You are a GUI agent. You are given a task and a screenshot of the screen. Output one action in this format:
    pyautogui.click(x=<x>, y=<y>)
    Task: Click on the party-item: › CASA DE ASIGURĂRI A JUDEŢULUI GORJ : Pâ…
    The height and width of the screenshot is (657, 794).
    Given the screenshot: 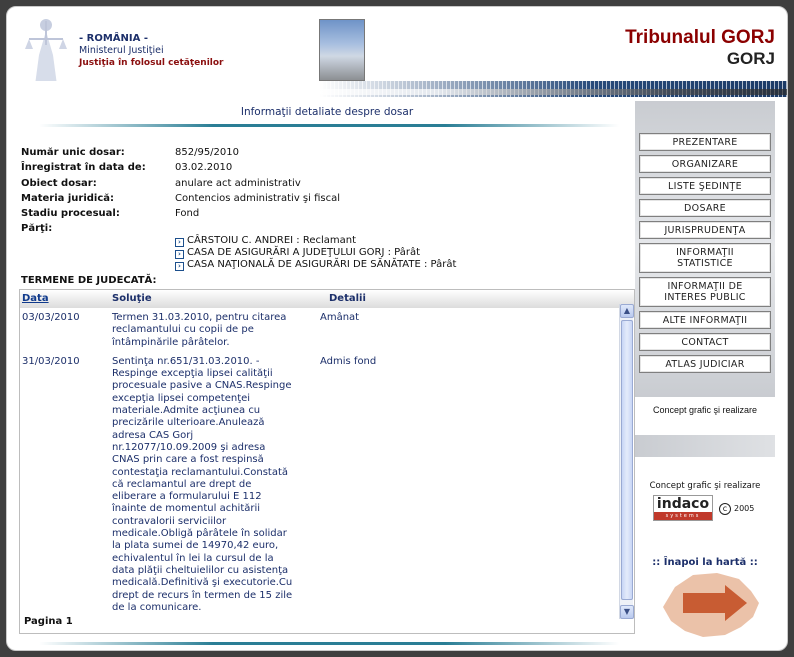 What is the action you would take?
    pyautogui.click(x=315, y=253)
    